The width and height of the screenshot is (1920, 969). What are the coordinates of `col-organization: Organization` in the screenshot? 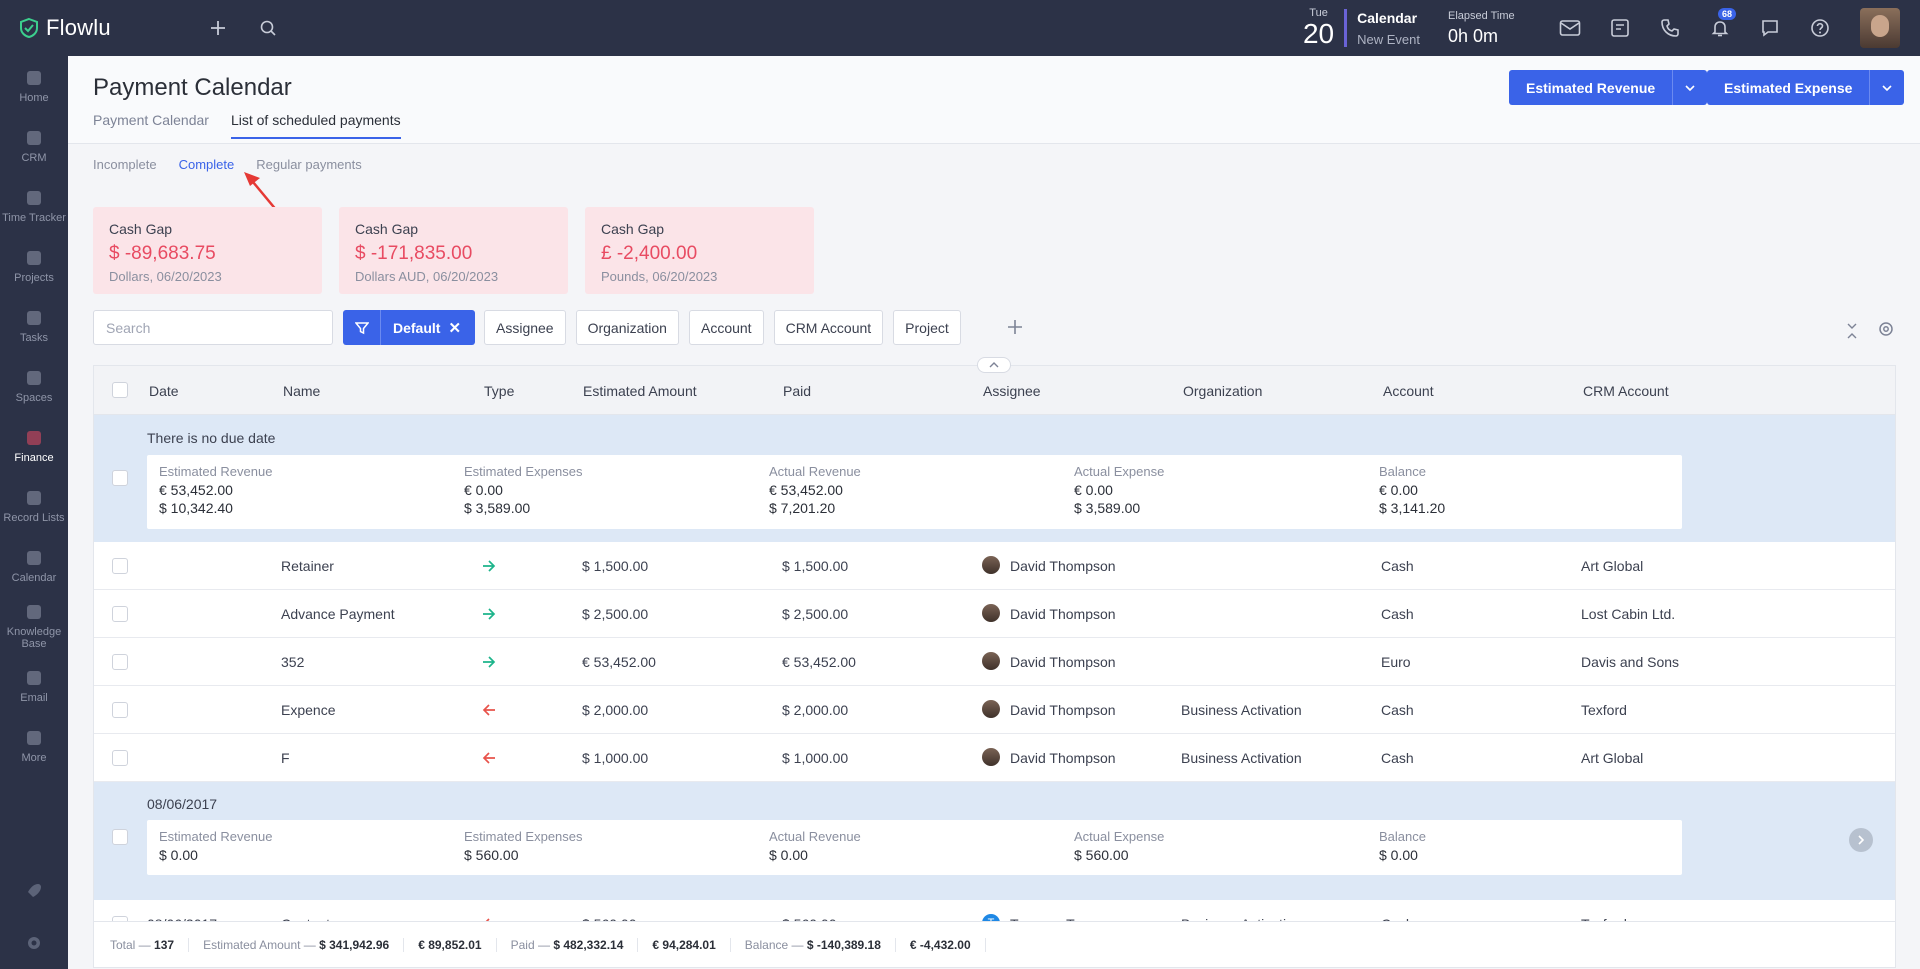 It's located at (1222, 391).